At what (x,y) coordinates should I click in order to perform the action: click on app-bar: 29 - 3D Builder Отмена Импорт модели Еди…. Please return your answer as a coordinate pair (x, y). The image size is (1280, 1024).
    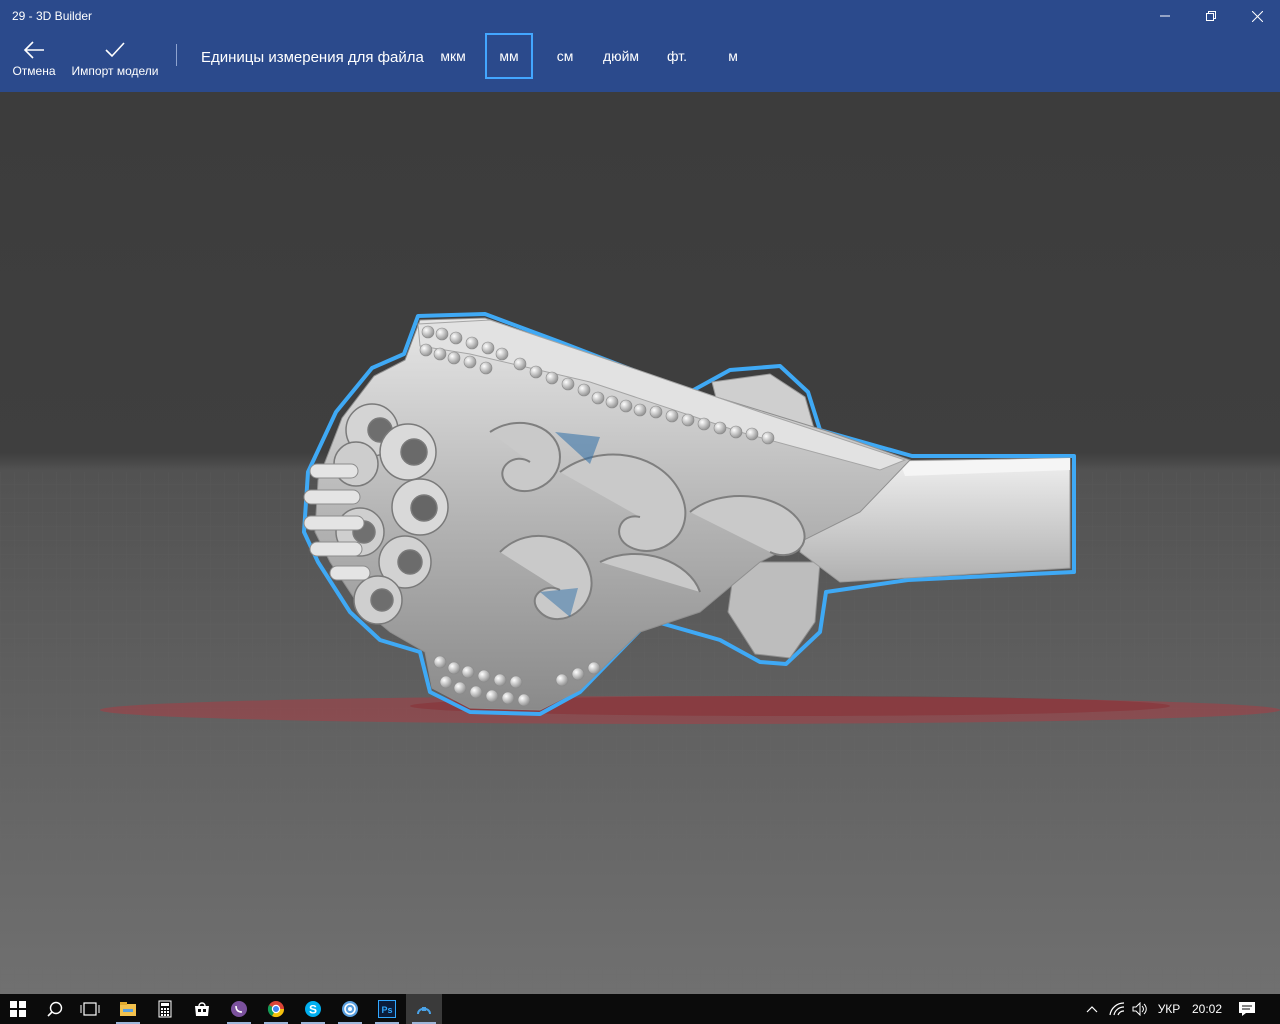
    Looking at the image, I should click on (640, 46).